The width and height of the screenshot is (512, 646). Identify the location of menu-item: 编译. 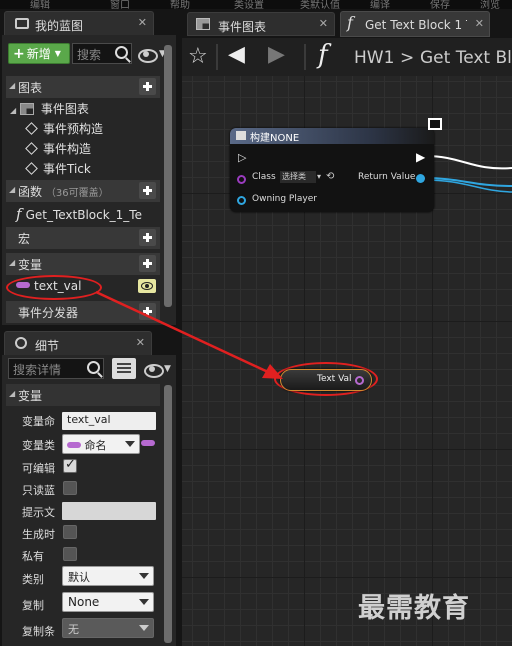
(380, 4).